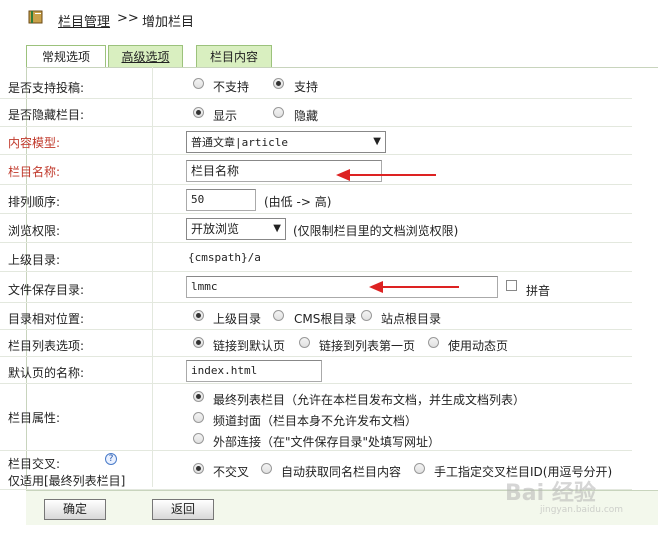  What do you see at coordinates (46, 346) in the screenshot?
I see `listopt-label: 栏目列表选项:` at bounding box center [46, 346].